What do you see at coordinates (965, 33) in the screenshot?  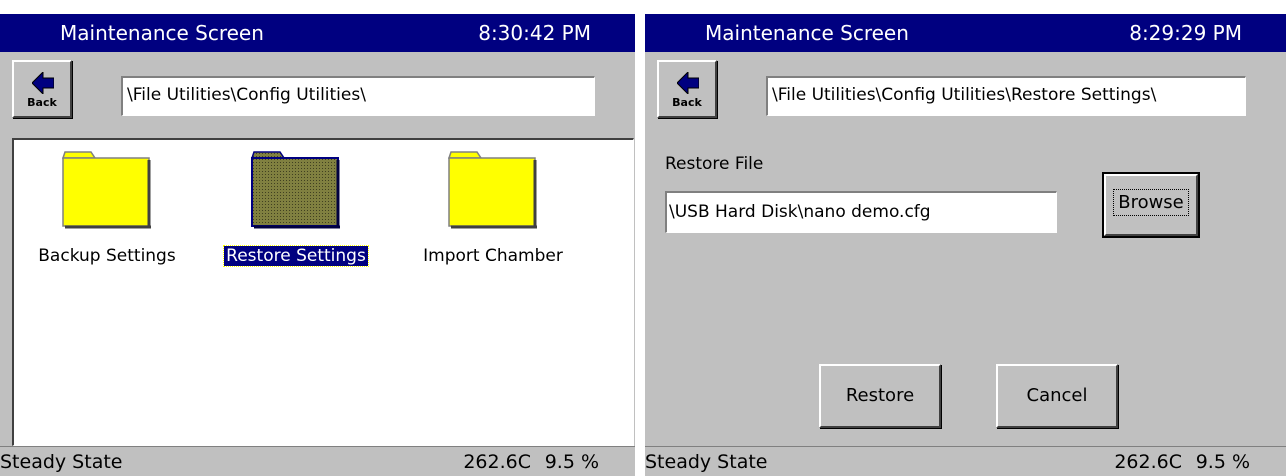 I see `title-bar: Maintenance Screen 8:29:29 PM` at bounding box center [965, 33].